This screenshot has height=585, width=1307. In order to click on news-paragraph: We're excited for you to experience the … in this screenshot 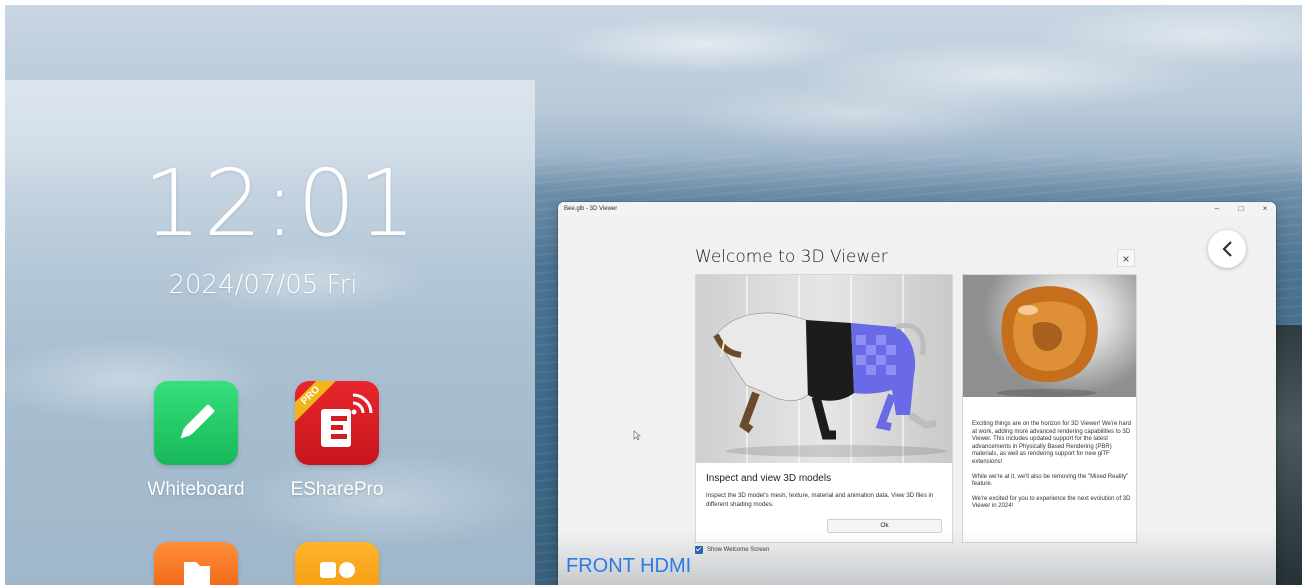, I will do `click(1051, 502)`.